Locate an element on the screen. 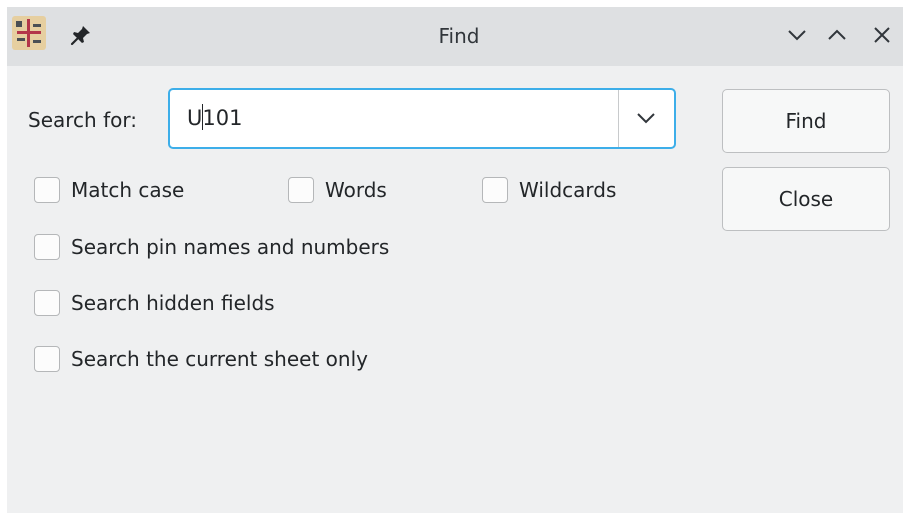 The image size is (903, 513). pin-icon is located at coordinates (81, 35).